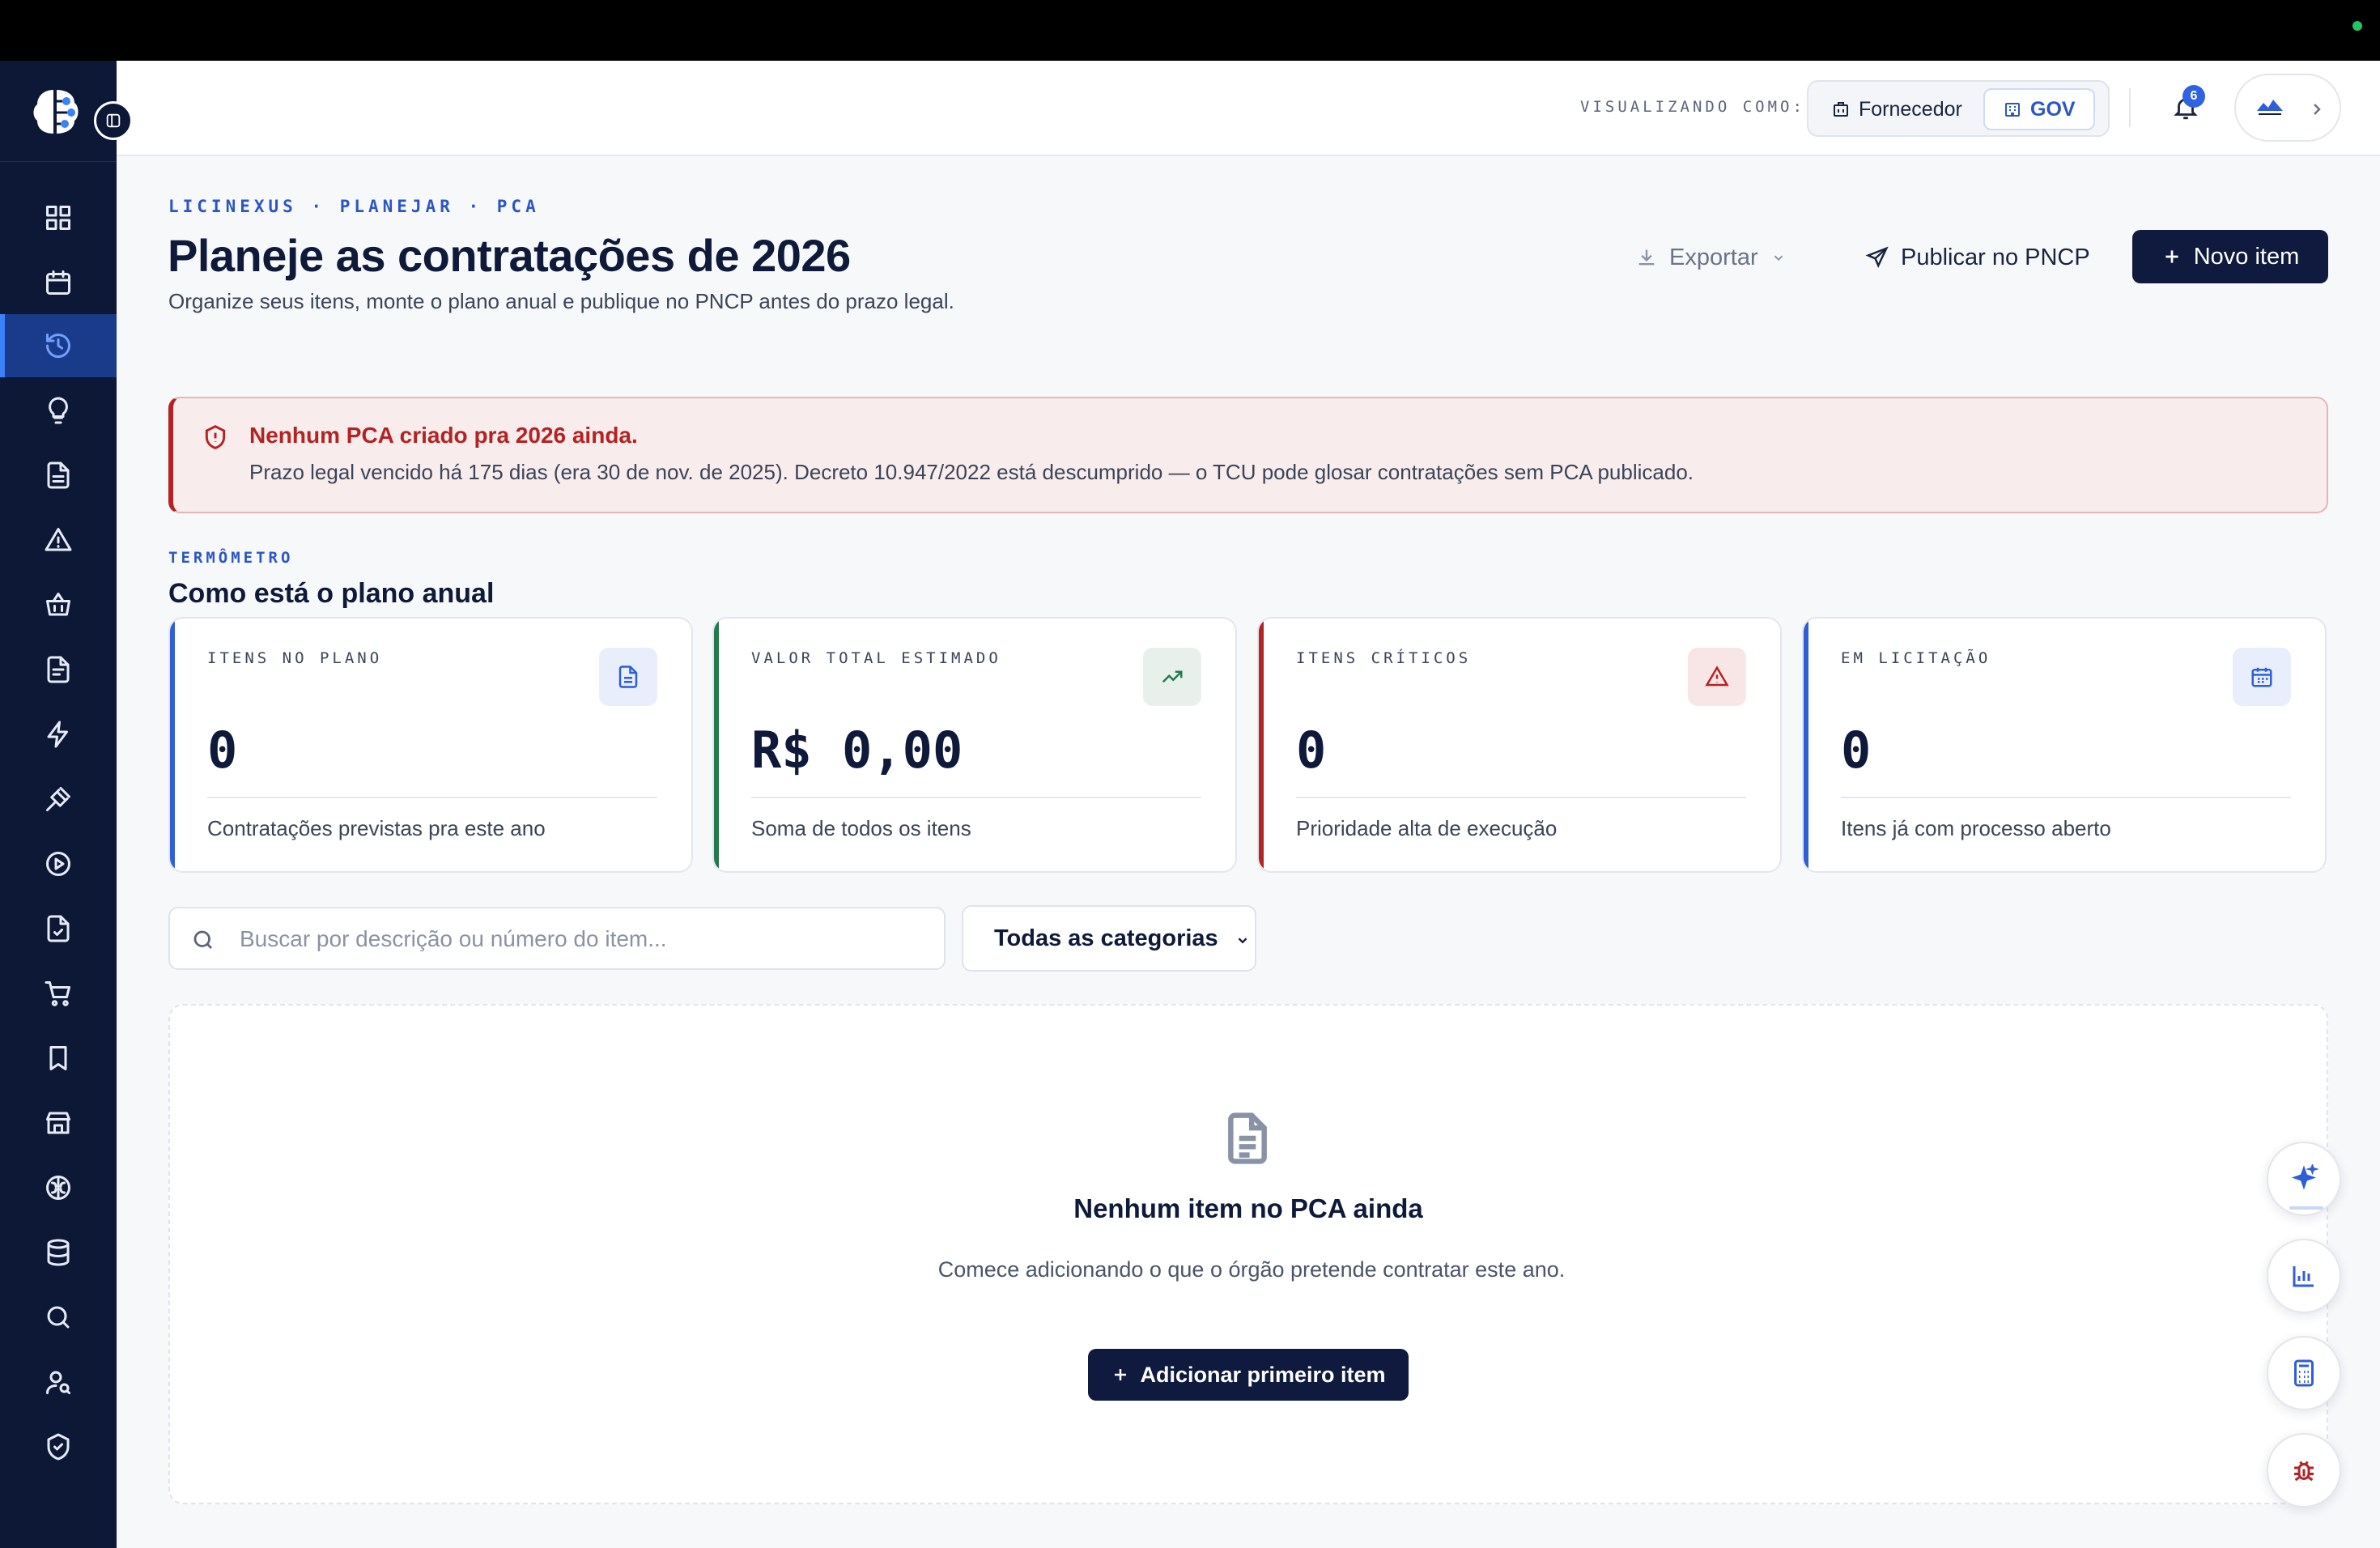 The height and width of the screenshot is (1548, 2380). What do you see at coordinates (1976, 828) in the screenshot?
I see `stat-description: Itens já com processo aberto` at bounding box center [1976, 828].